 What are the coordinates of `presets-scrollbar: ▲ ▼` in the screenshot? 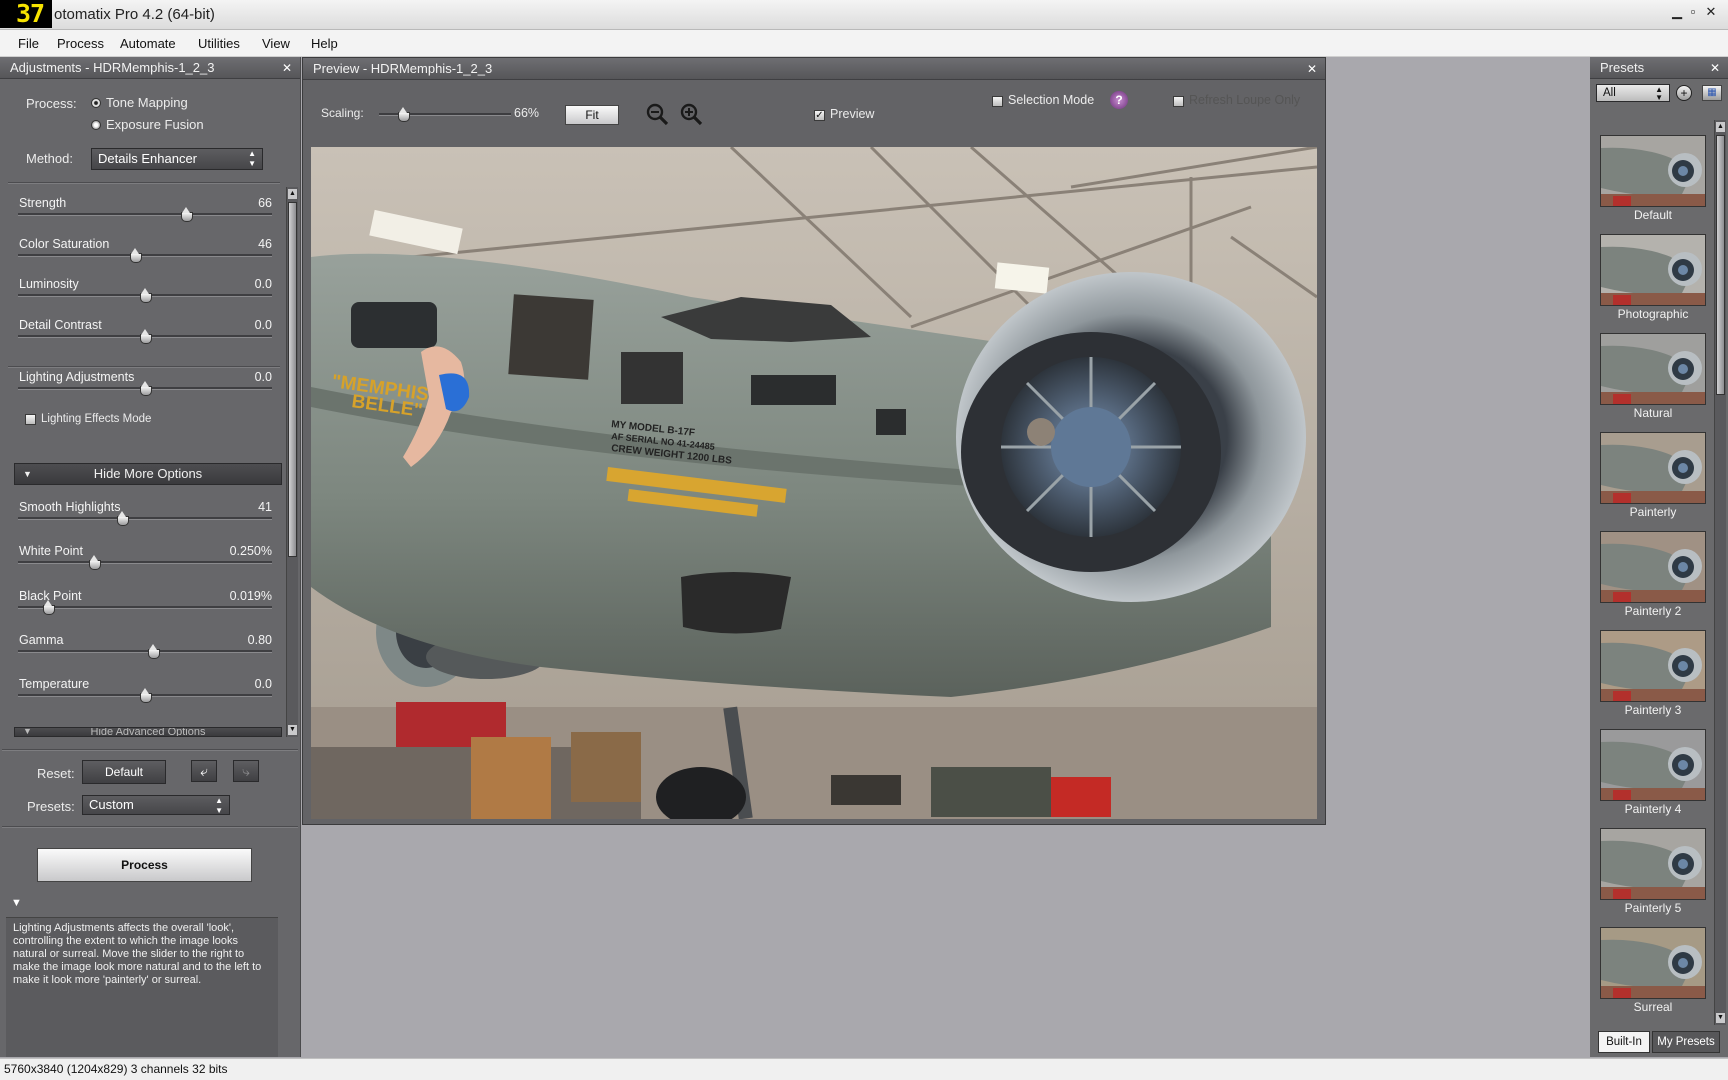 It's located at (1720, 572).